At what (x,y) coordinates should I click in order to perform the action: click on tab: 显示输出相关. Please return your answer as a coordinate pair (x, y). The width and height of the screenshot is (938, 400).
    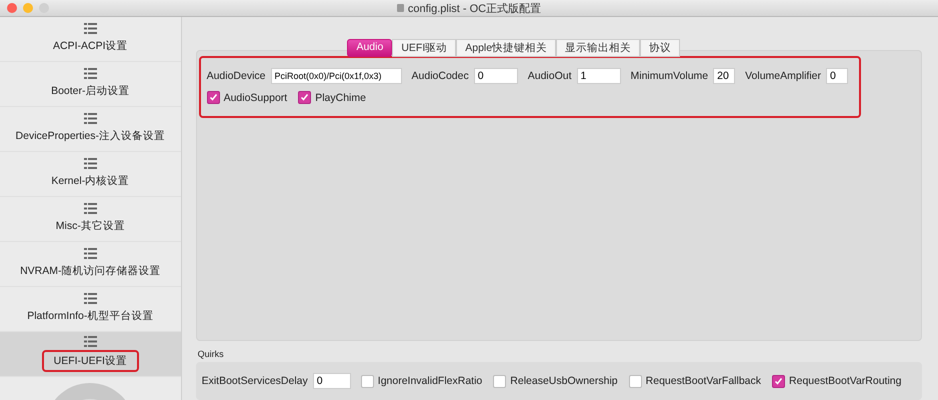
    Looking at the image, I should click on (598, 48).